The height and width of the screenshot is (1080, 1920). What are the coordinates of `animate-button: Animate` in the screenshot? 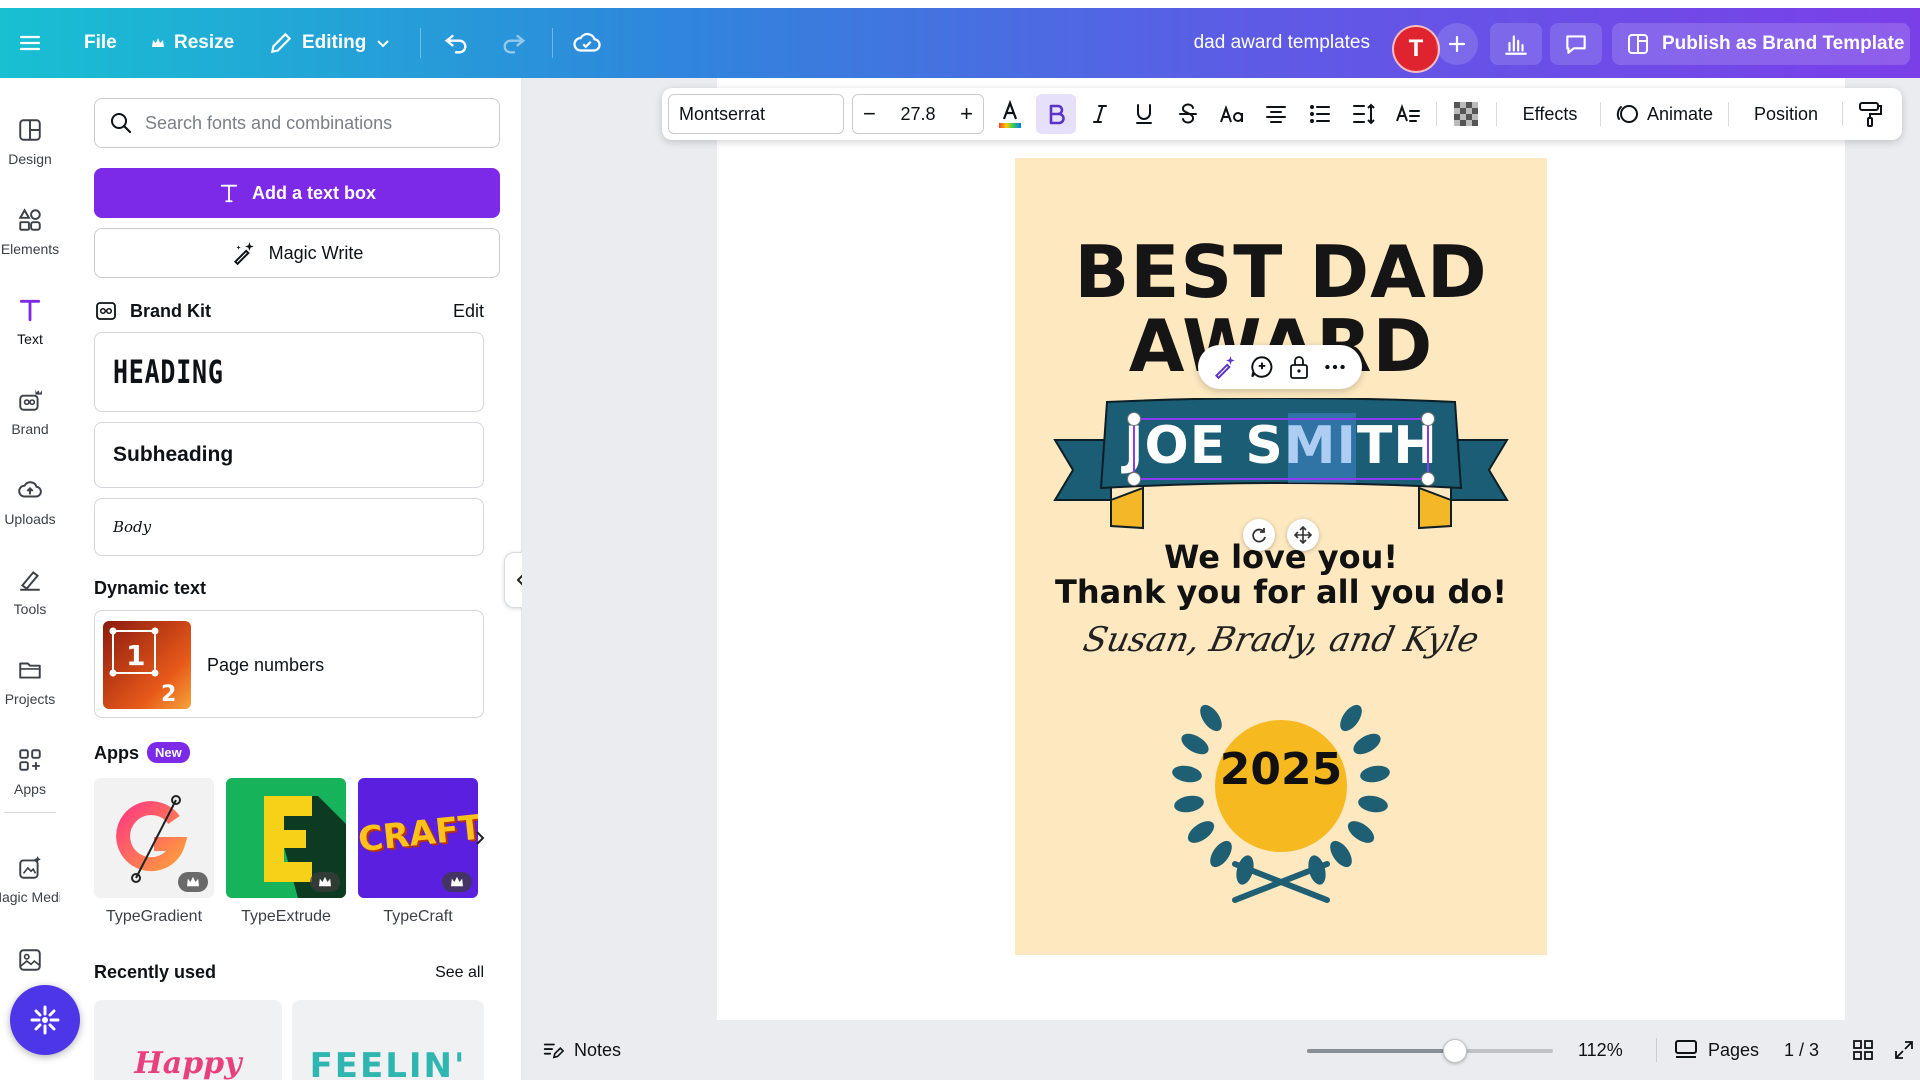 It's located at (1664, 114).